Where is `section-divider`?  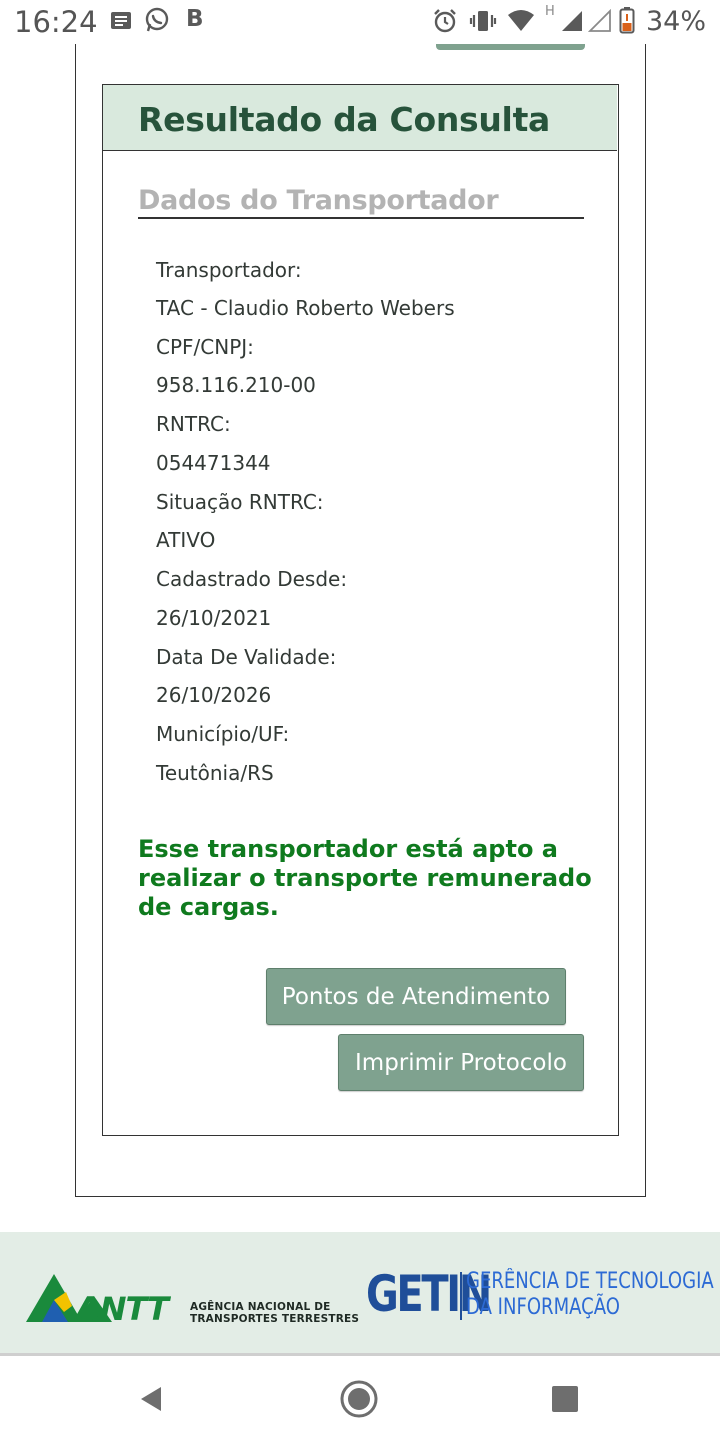 section-divider is located at coordinates (361, 218).